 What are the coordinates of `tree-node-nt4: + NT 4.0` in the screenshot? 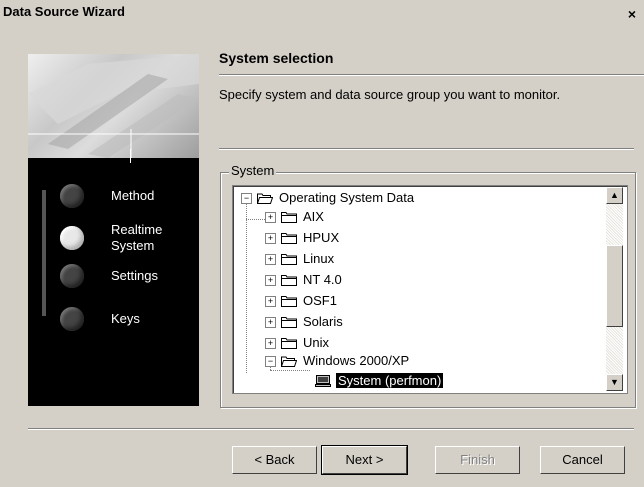 It's located at (423, 280).